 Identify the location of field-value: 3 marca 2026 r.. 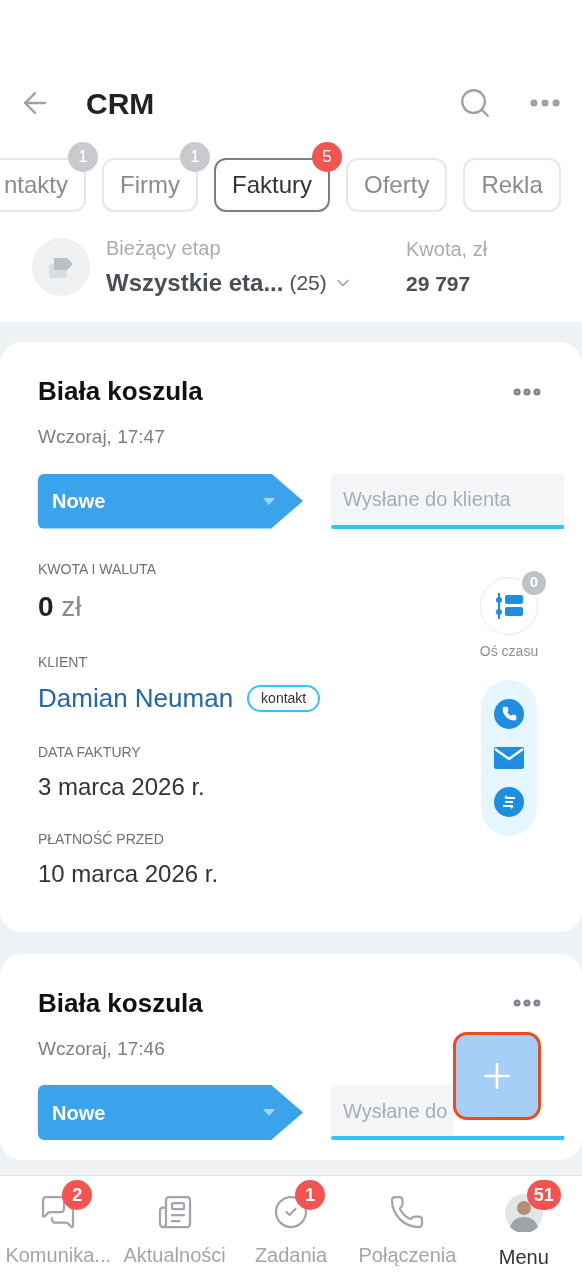
(122, 786).